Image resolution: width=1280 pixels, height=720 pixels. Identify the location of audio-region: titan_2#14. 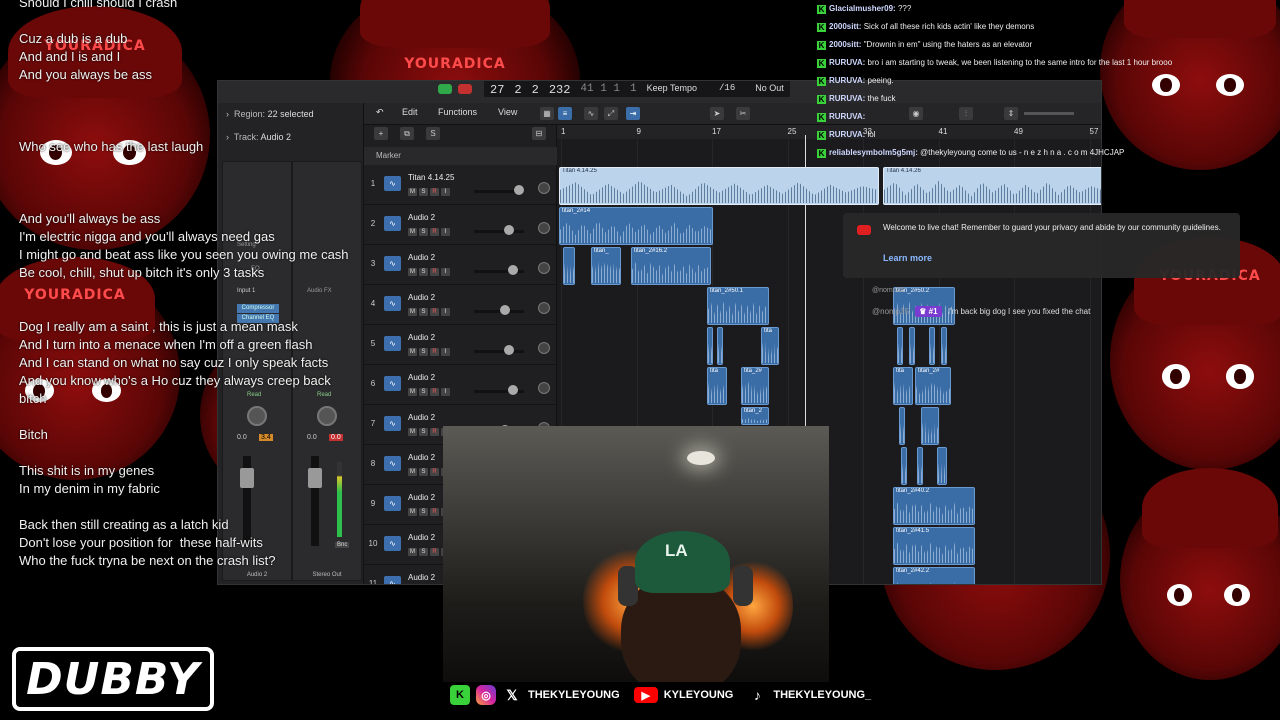
(636, 226).